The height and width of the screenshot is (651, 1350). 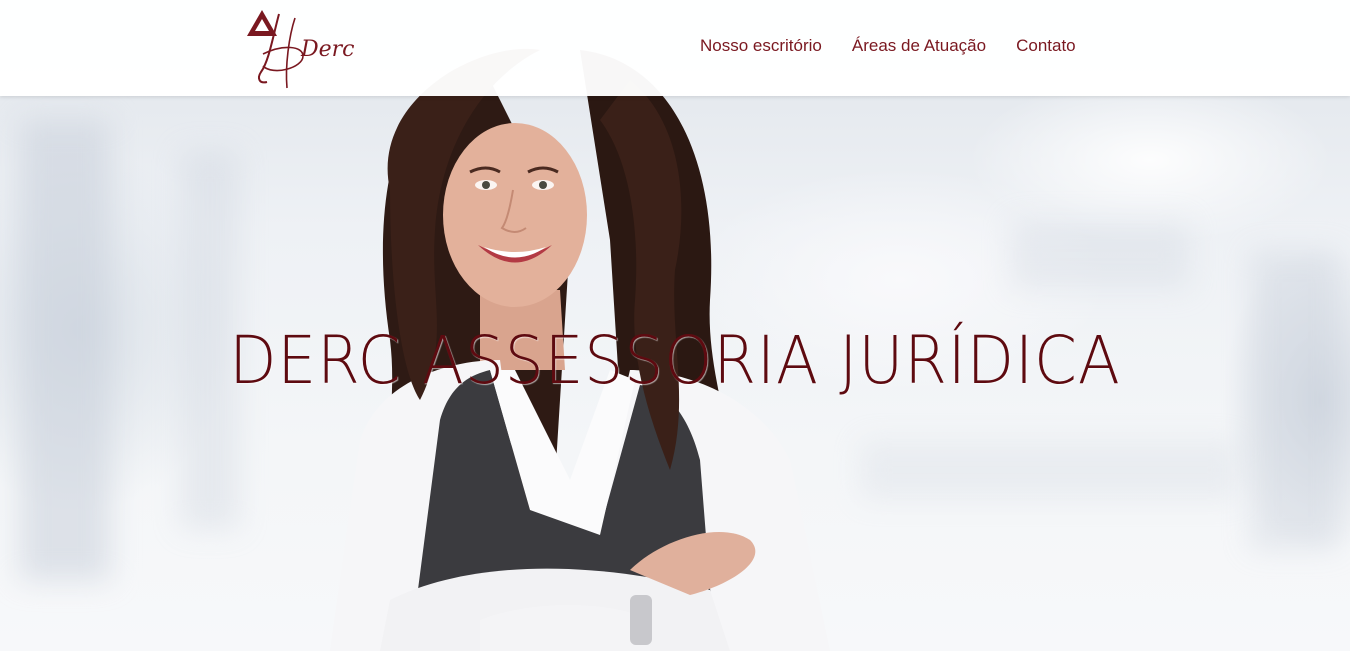 What do you see at coordinates (327, 49) in the screenshot?
I see `logo-text: Derc` at bounding box center [327, 49].